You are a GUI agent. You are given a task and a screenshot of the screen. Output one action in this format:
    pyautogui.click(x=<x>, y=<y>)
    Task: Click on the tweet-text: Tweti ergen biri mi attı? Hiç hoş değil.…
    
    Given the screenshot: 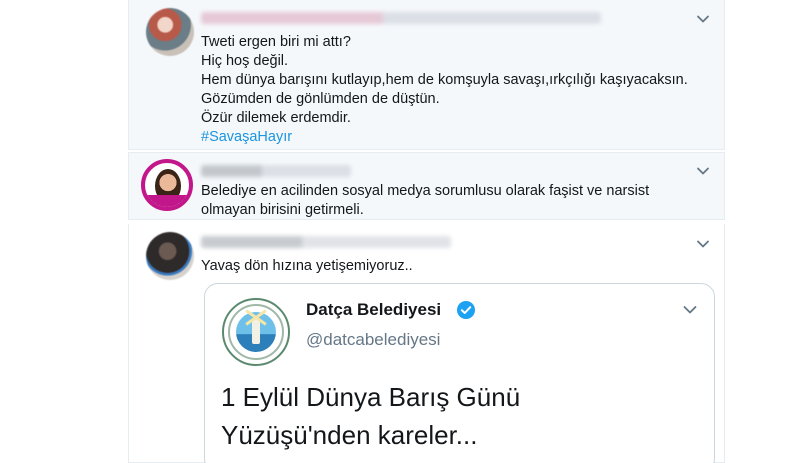 What is the action you would take?
    pyautogui.click(x=444, y=90)
    